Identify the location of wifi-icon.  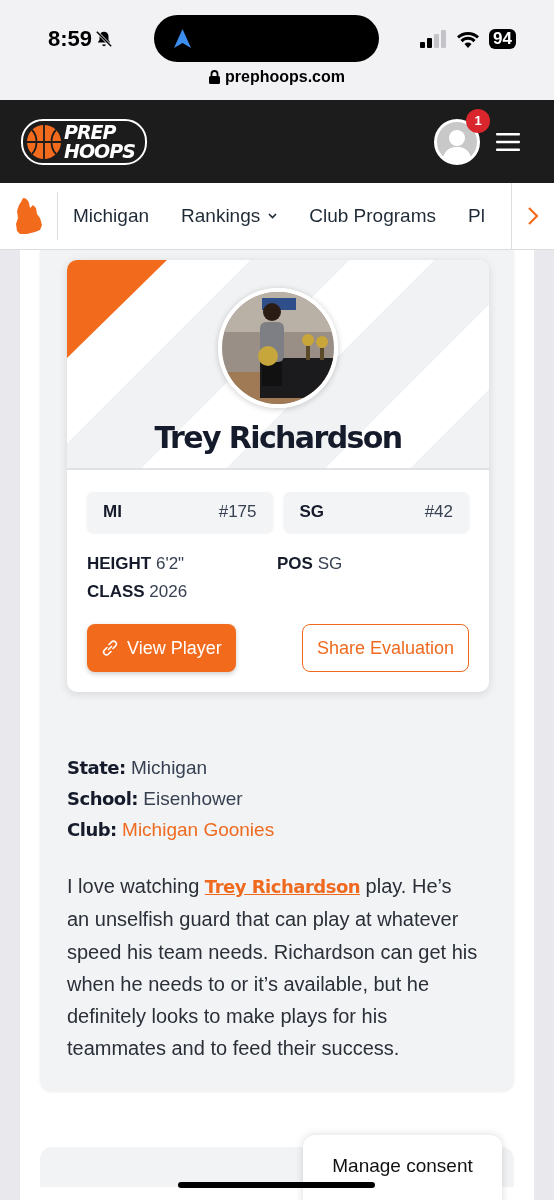
(468, 38).